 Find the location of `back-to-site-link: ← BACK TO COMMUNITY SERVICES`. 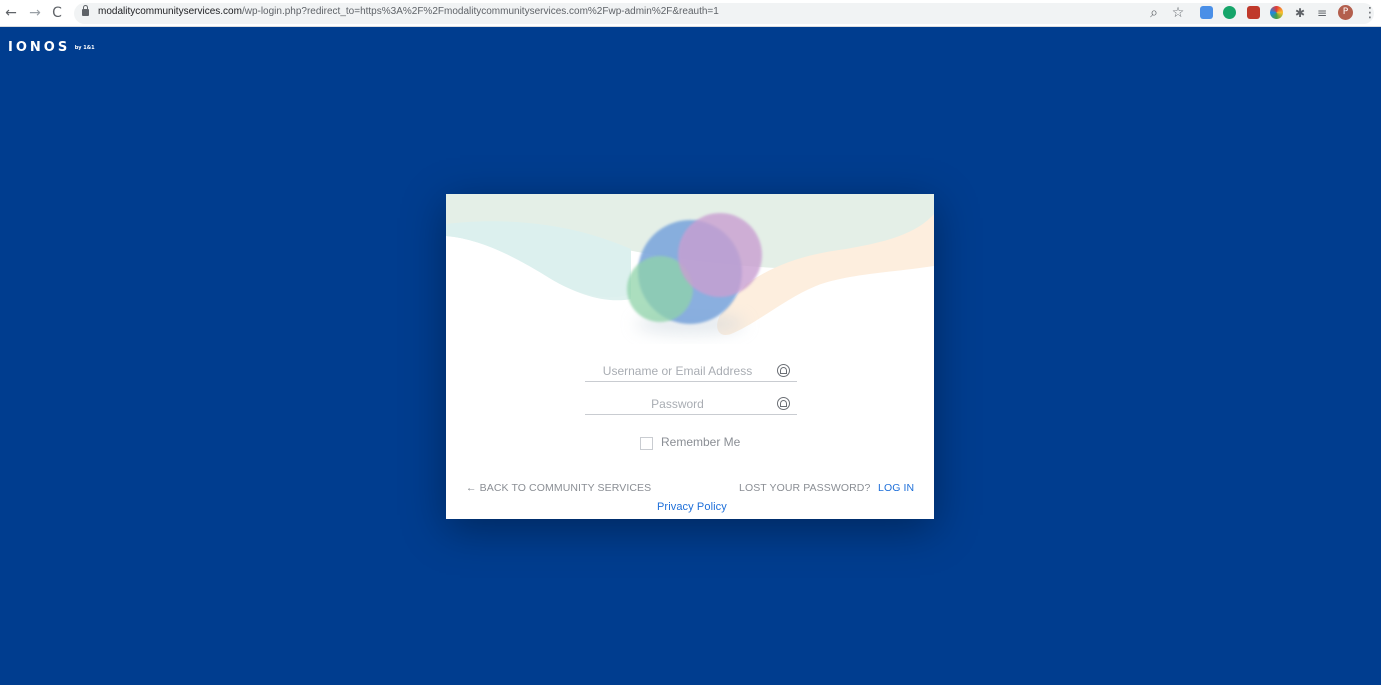

back-to-site-link: ← BACK TO COMMUNITY SERVICES is located at coordinates (558, 488).